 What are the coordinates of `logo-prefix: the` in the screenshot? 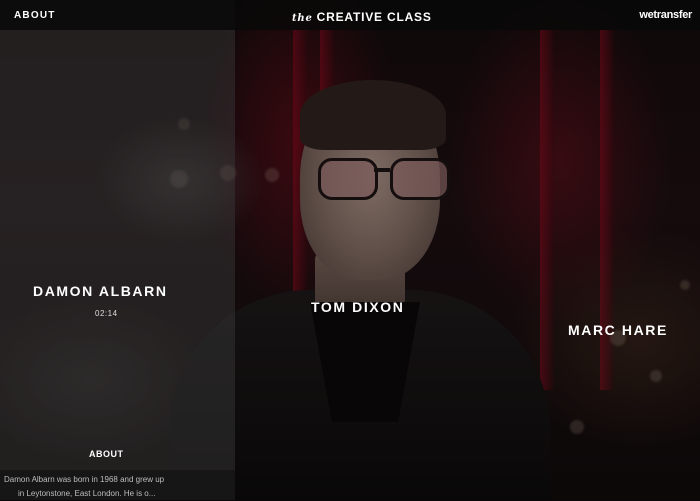 It's located at (302, 18).